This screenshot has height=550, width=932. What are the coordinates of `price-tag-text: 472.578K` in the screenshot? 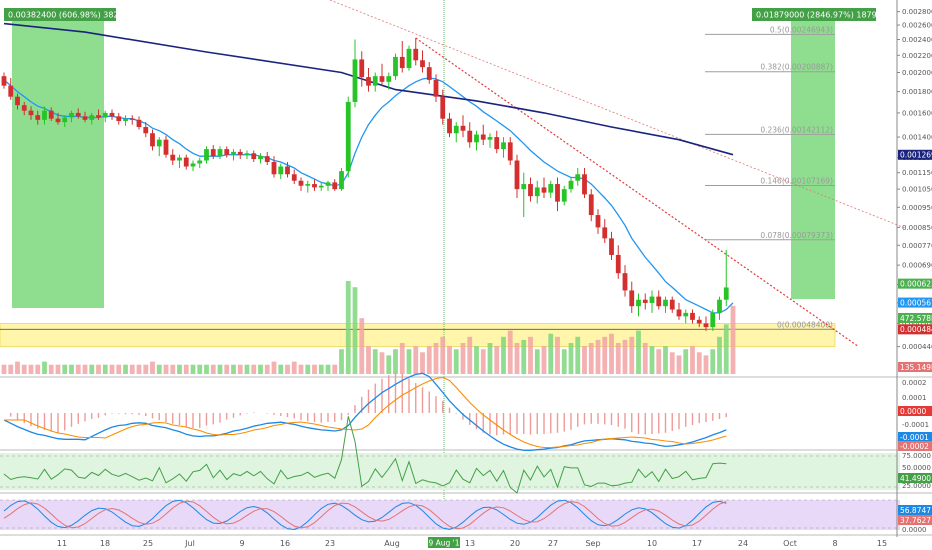 It's located at (916, 318).